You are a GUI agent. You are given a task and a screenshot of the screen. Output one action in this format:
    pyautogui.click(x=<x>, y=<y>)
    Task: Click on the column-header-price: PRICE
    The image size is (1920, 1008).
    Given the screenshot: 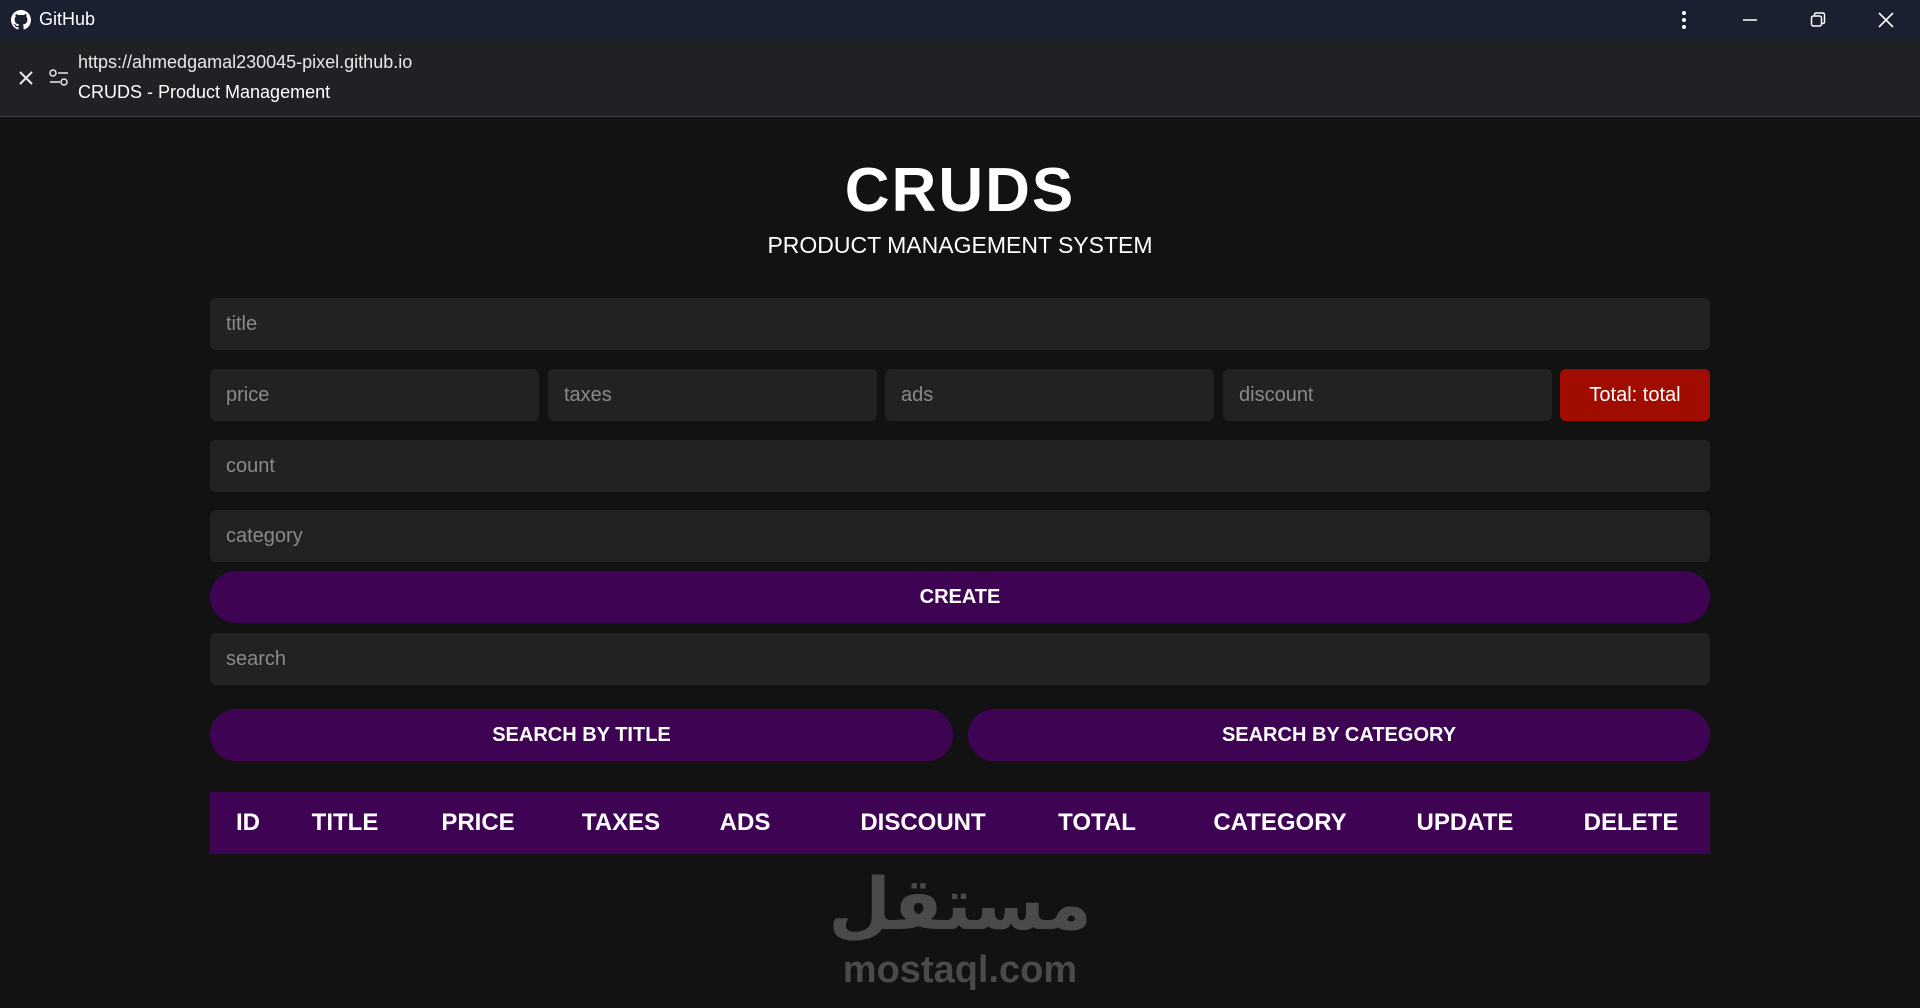 What is the action you would take?
    pyautogui.click(x=478, y=822)
    